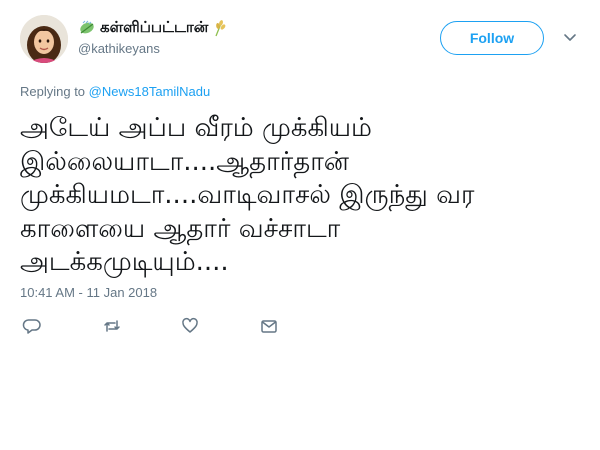  Describe the element at coordinates (220, 28) in the screenshot. I see `wheat-icon` at that location.